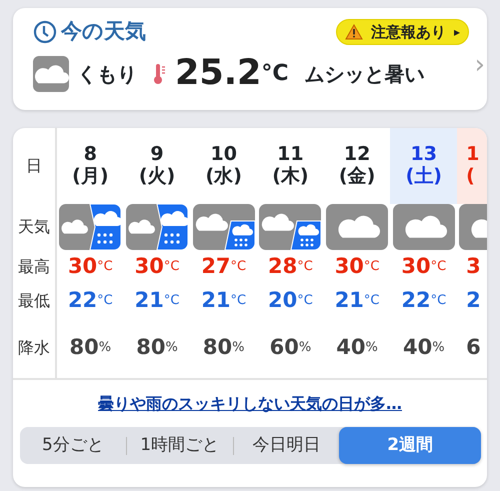 Image resolution: width=500 pixels, height=491 pixels. I want to click on low-temp: 20, so click(283, 300).